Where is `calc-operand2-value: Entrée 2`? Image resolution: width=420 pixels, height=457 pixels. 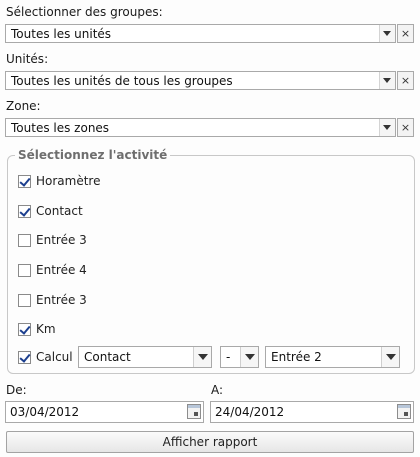
calc-operand2-value: Entrée 2 is located at coordinates (296, 357).